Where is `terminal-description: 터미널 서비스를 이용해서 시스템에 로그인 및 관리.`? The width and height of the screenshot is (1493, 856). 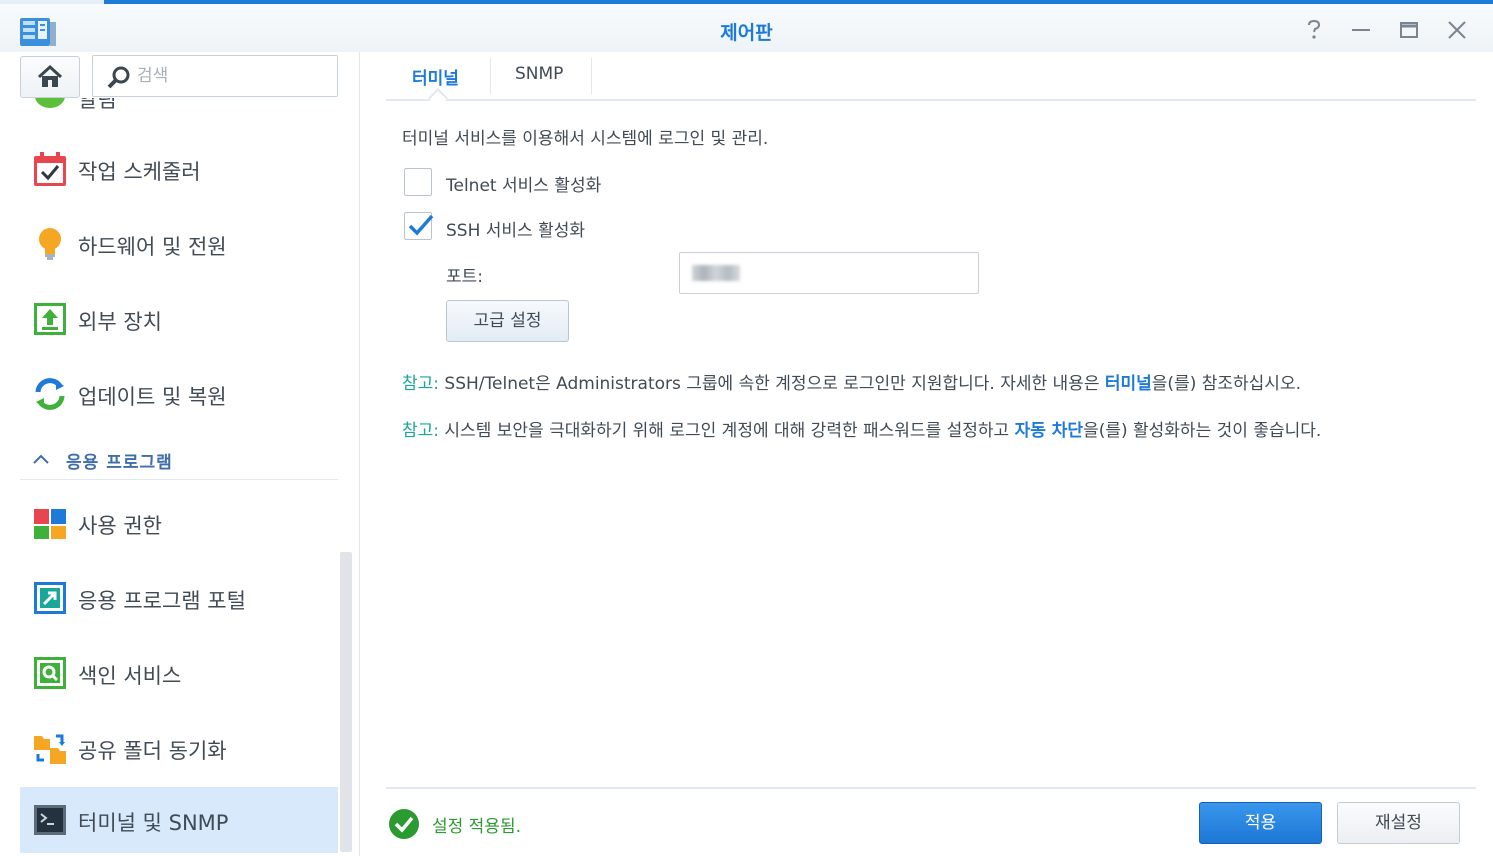 terminal-description: 터미널 서비스를 이용해서 시스템에 로그인 및 관리. is located at coordinates (585, 139).